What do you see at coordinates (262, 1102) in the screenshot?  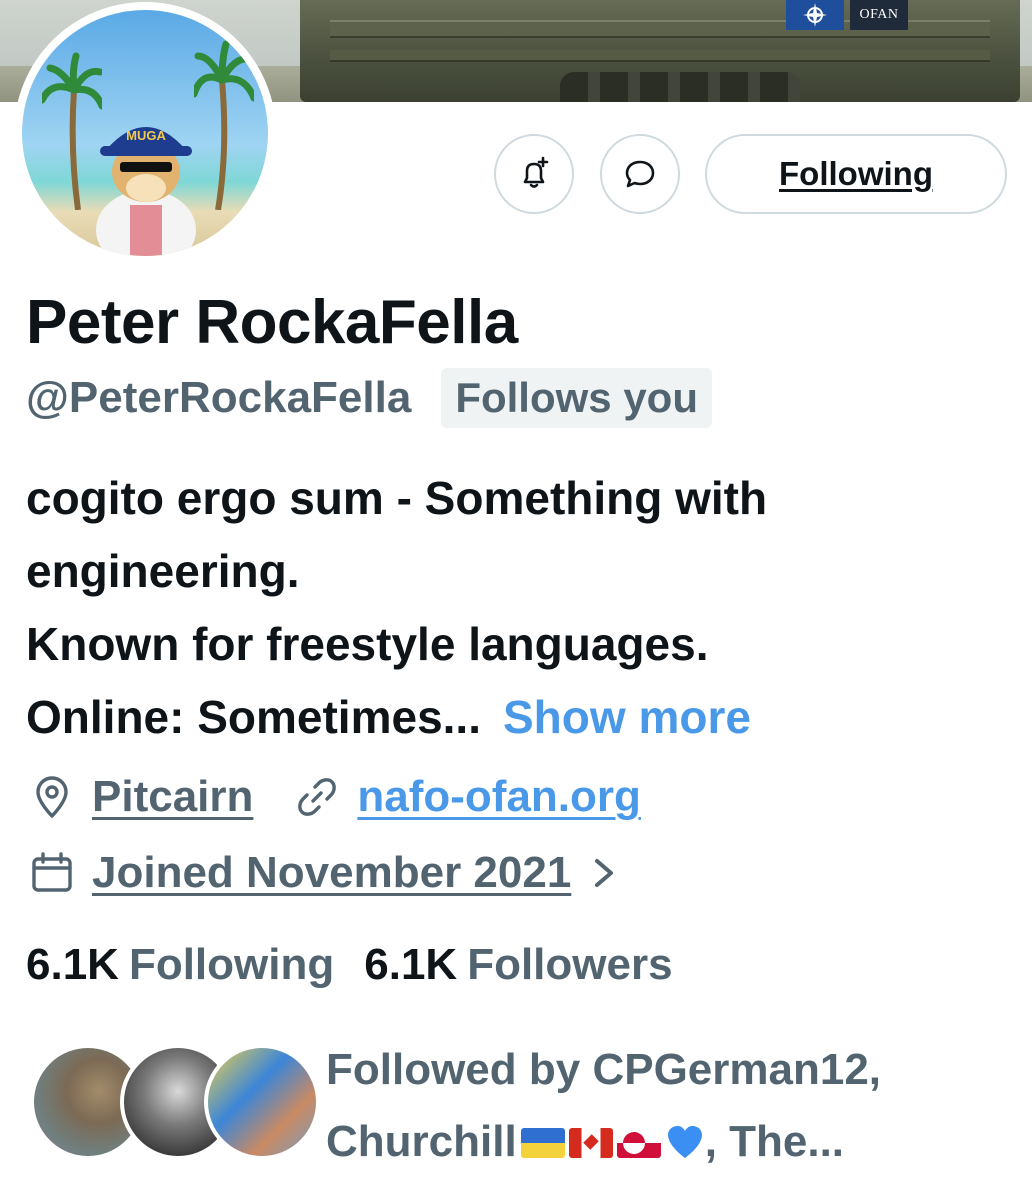 I see `follower-avatar` at bounding box center [262, 1102].